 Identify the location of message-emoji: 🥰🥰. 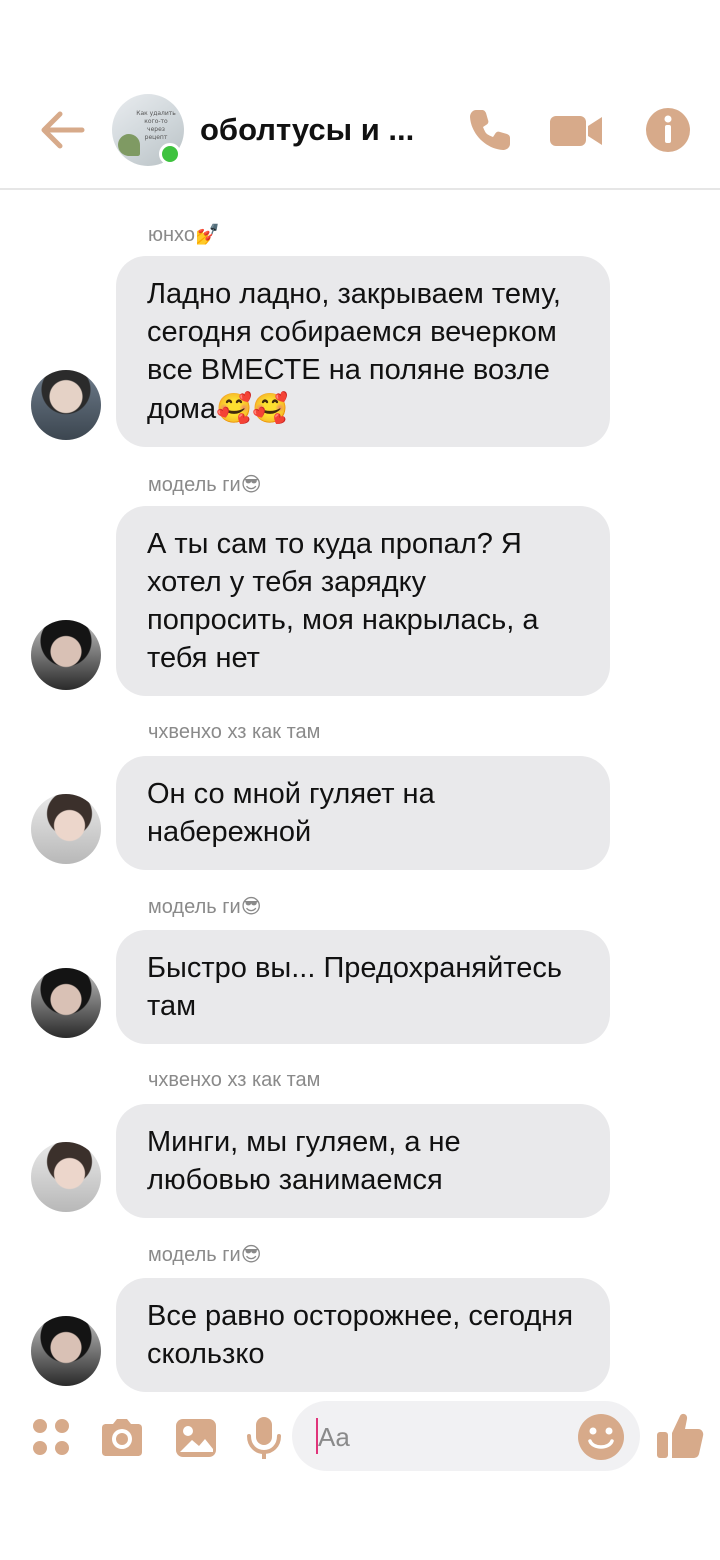
(252, 408).